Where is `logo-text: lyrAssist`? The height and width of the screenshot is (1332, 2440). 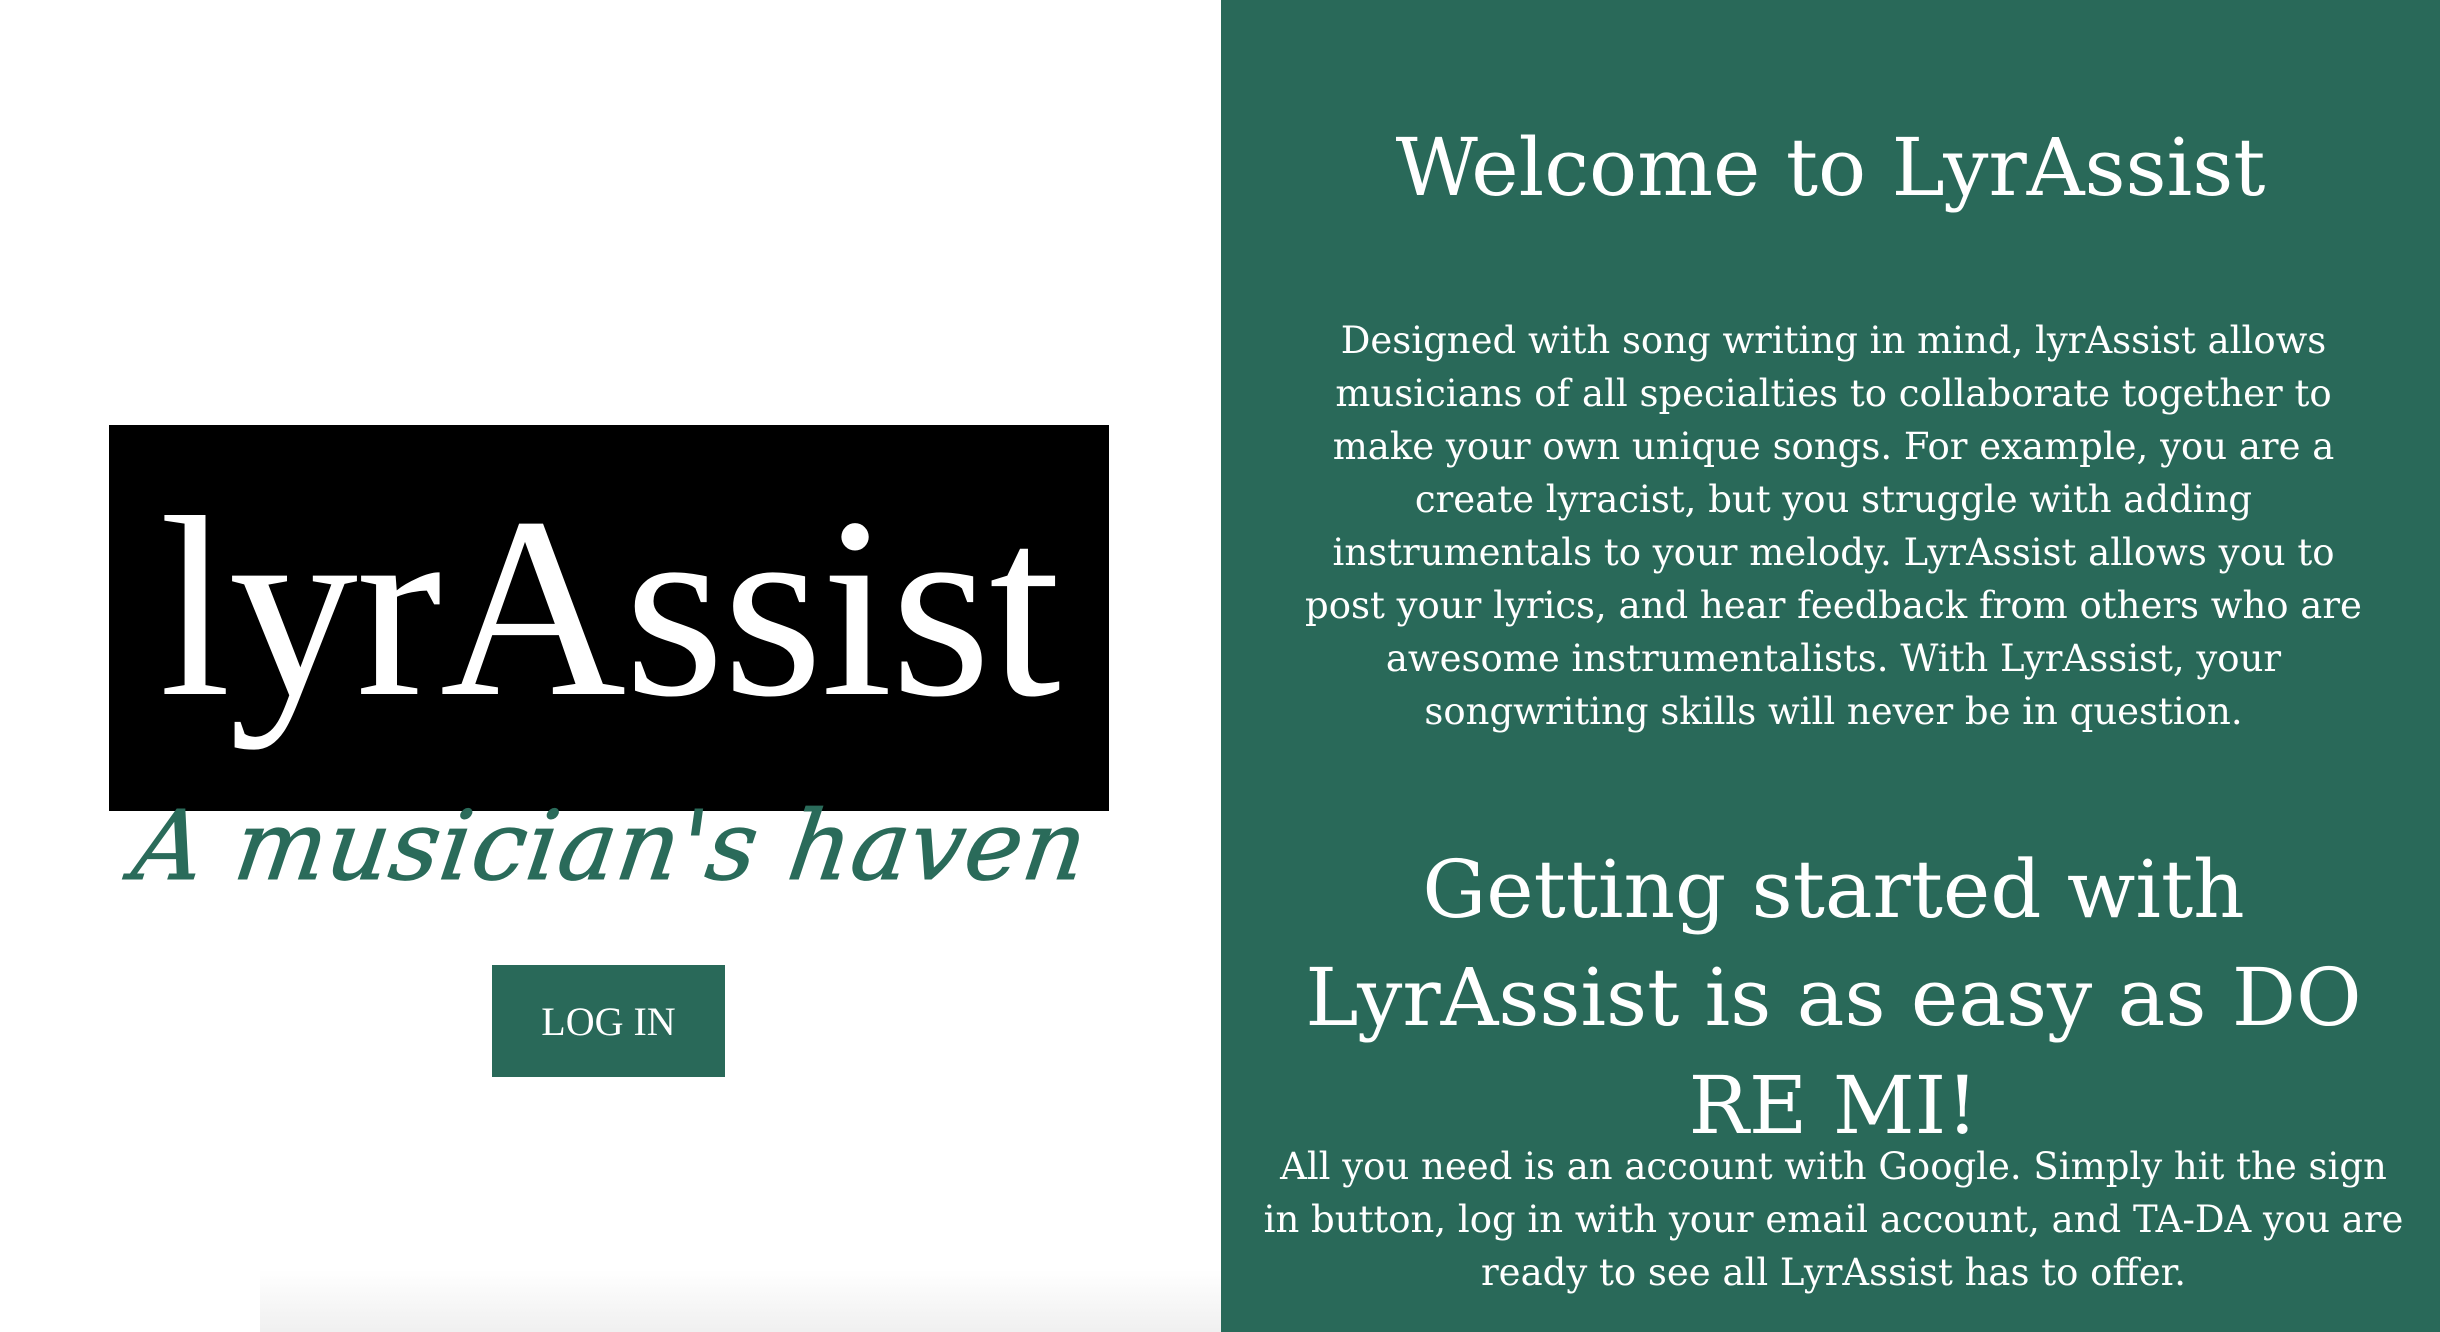
logo-text: lyrAssist is located at coordinates (609, 607).